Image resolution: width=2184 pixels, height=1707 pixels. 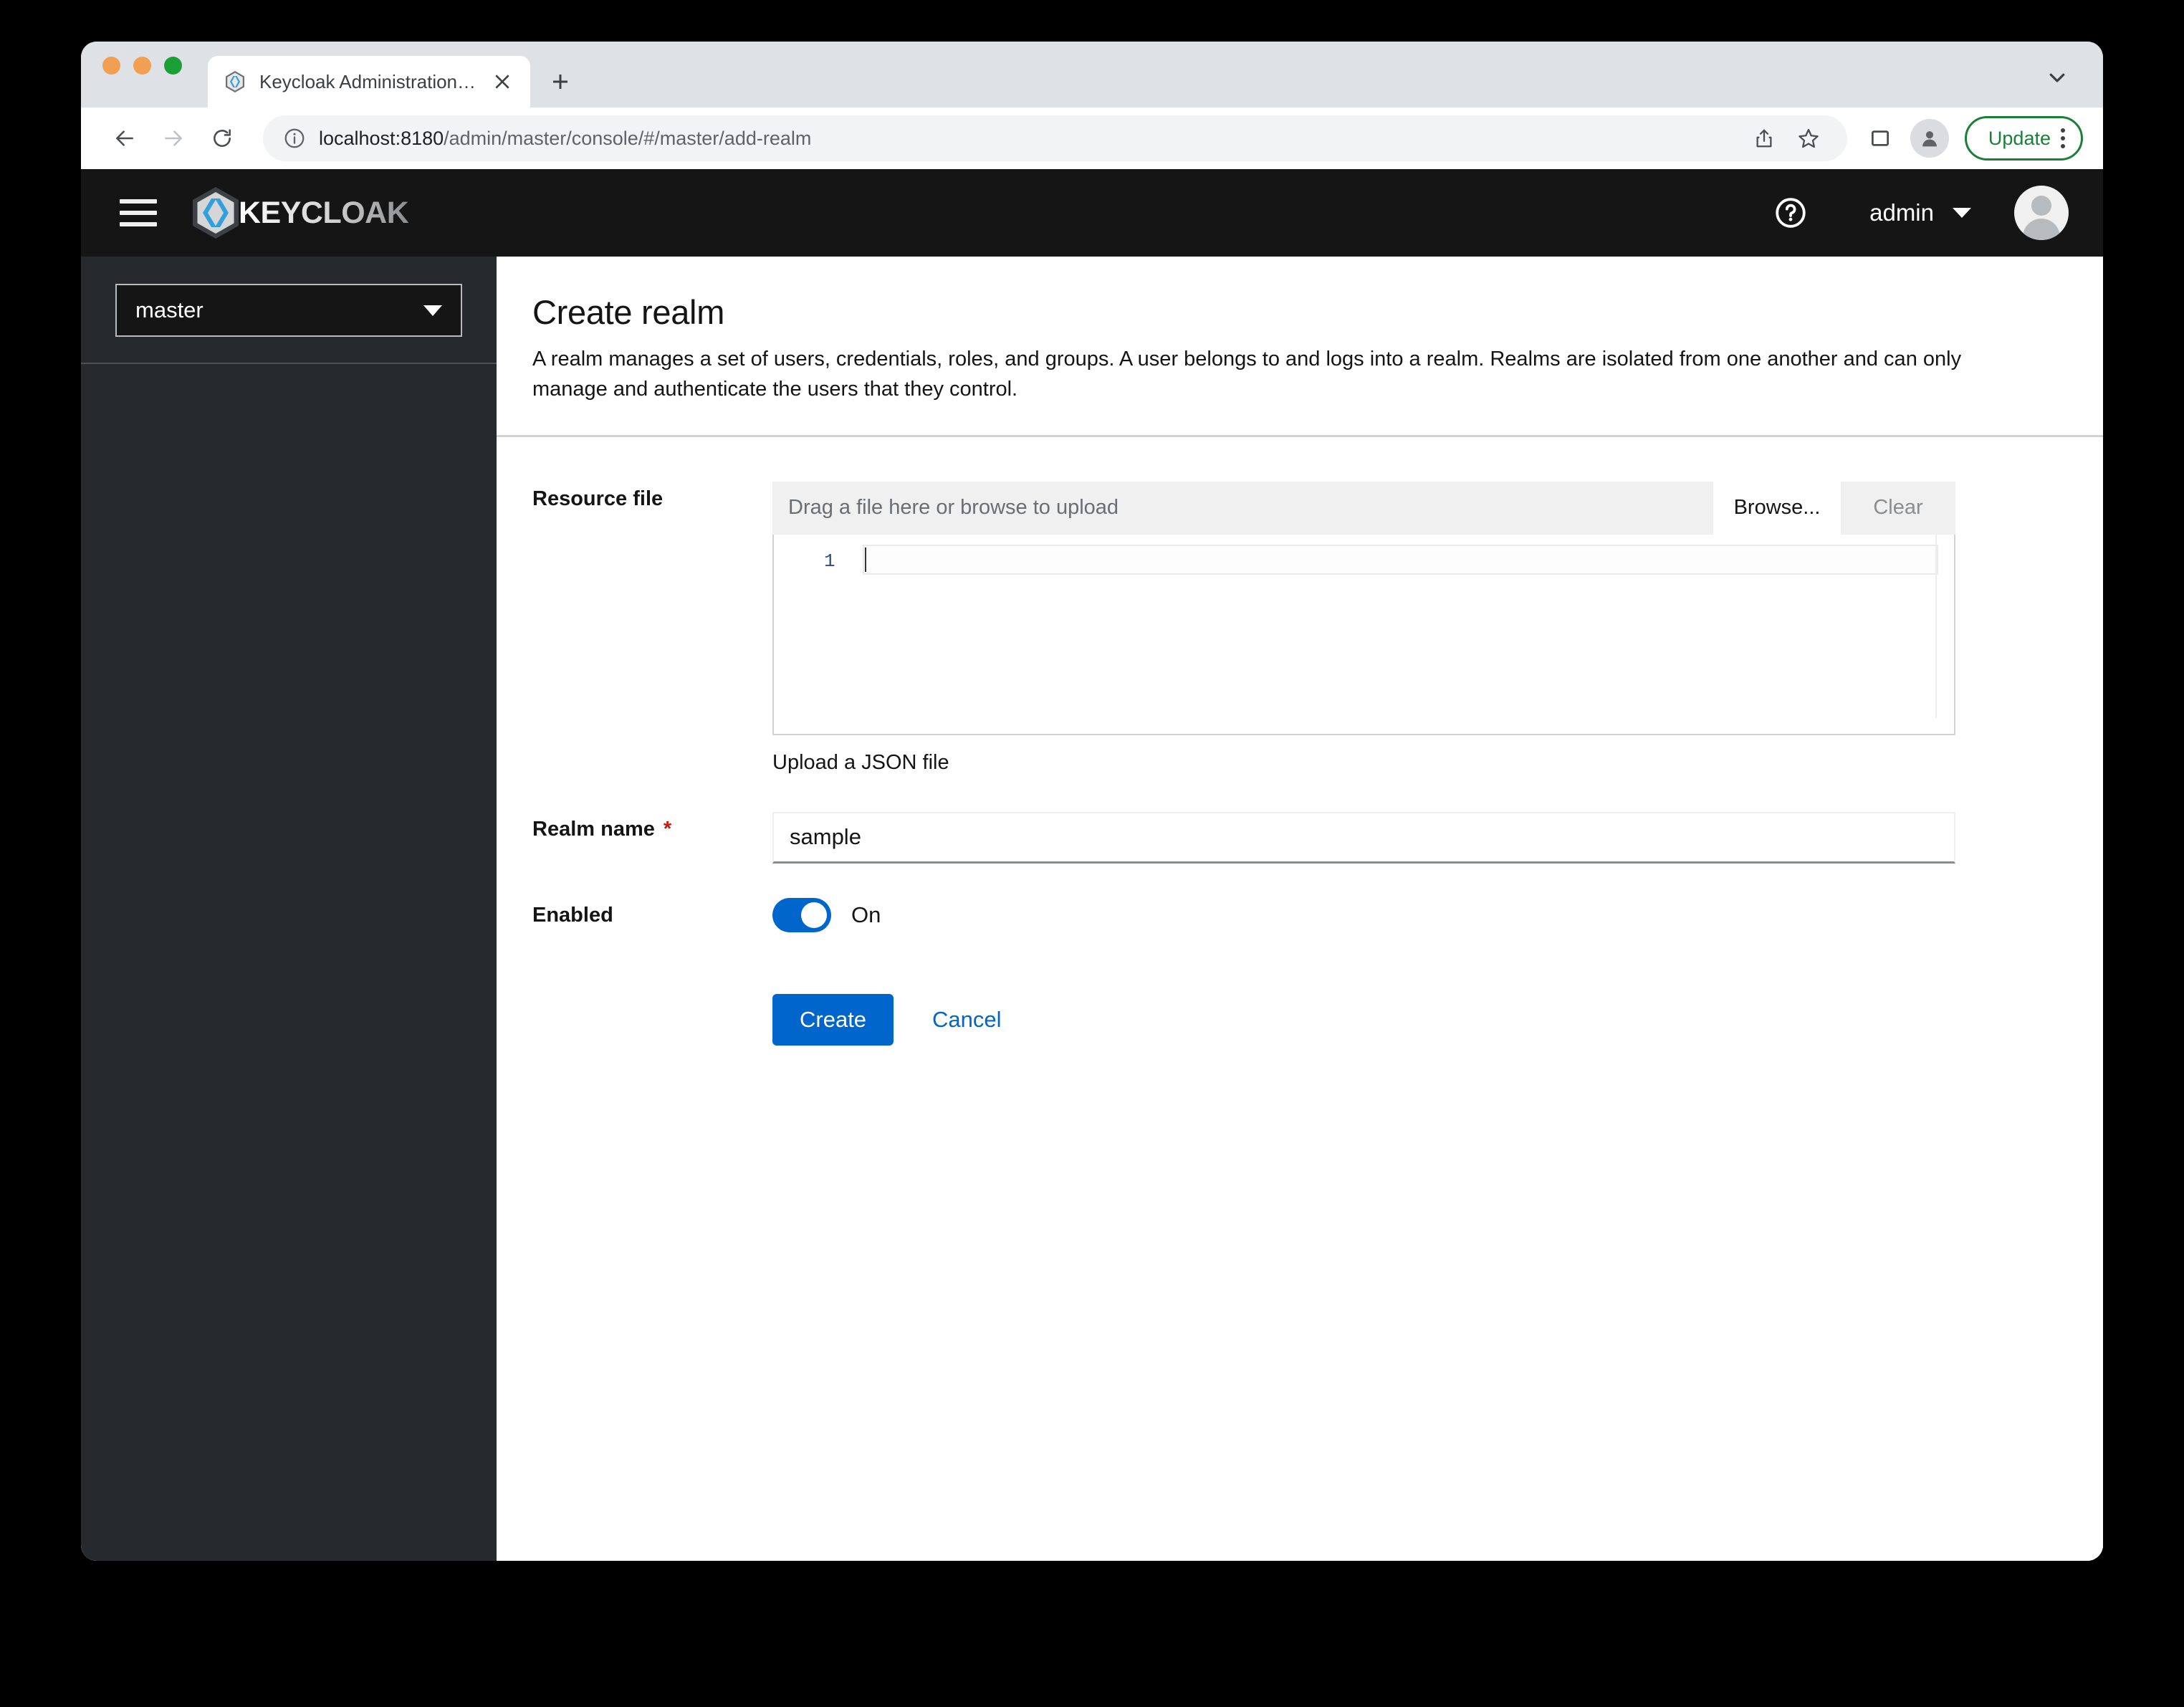 What do you see at coordinates (169, 309) in the screenshot?
I see `realm-selector-value: master` at bounding box center [169, 309].